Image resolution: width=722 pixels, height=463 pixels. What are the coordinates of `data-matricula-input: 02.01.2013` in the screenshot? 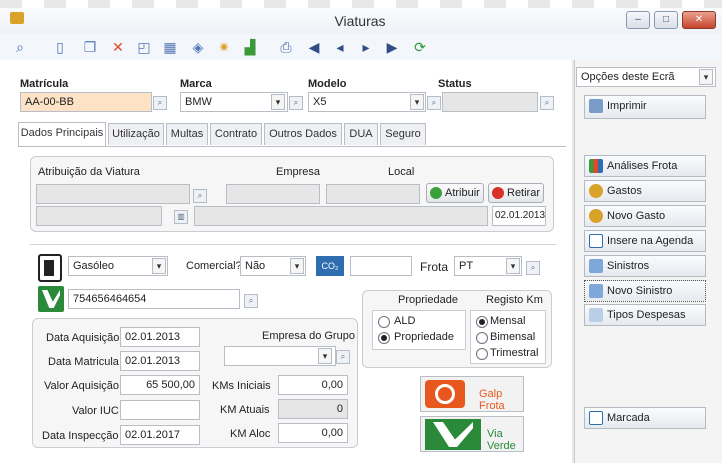 It's located at (160, 361).